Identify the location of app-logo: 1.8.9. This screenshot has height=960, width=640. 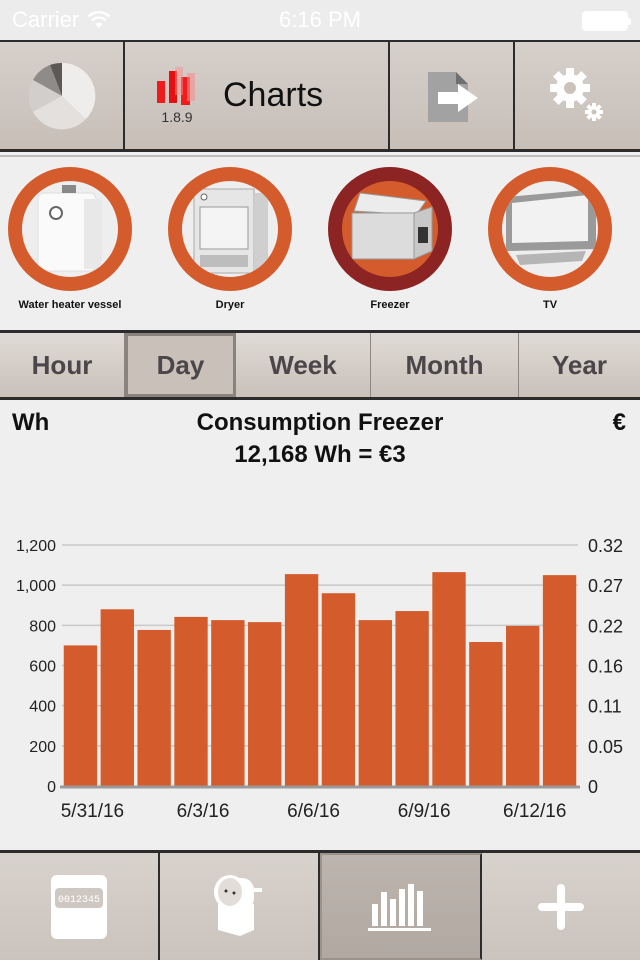
(177, 95).